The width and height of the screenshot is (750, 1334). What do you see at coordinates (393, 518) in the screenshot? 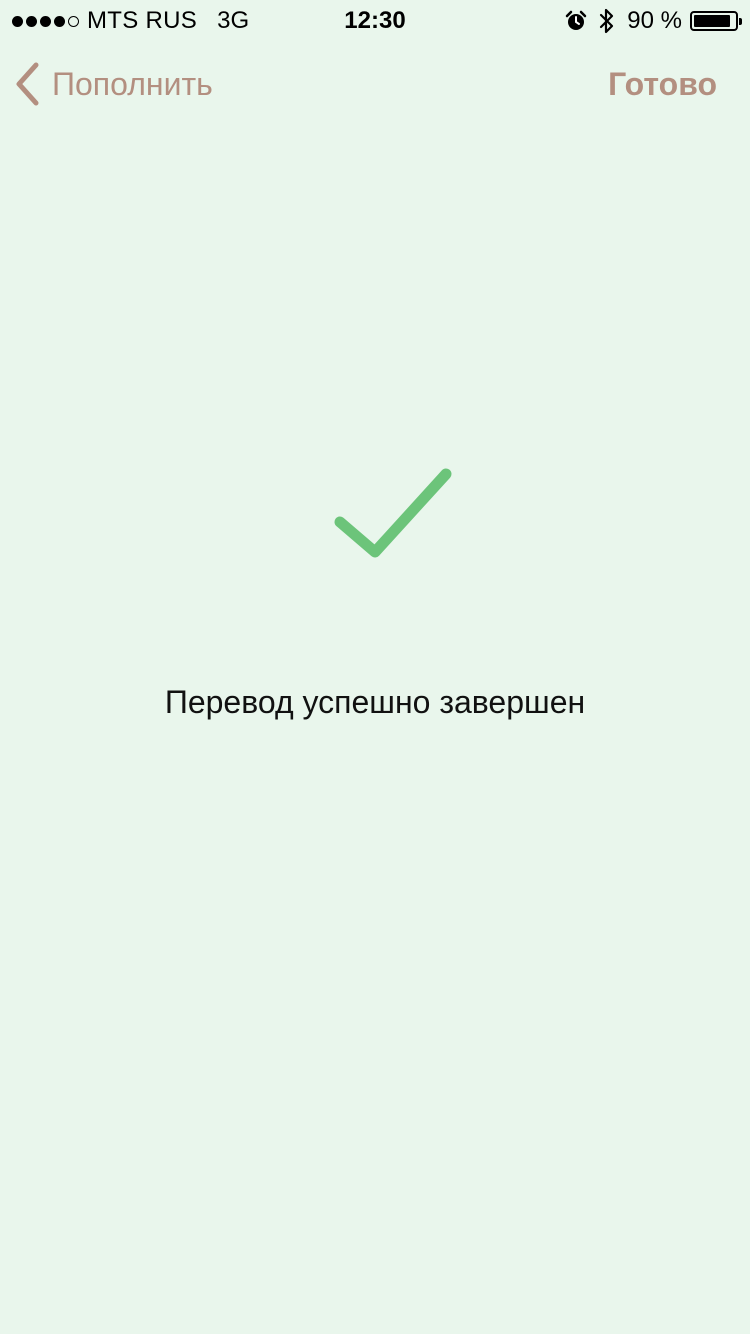
I see `checkmark-icon` at bounding box center [393, 518].